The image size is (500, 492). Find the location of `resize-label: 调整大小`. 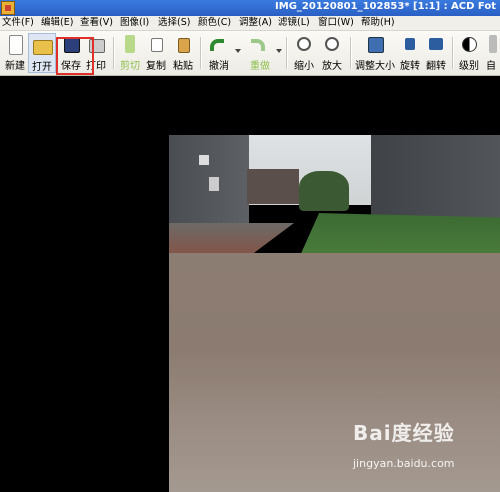

resize-label: 调整大小 is located at coordinates (375, 66).